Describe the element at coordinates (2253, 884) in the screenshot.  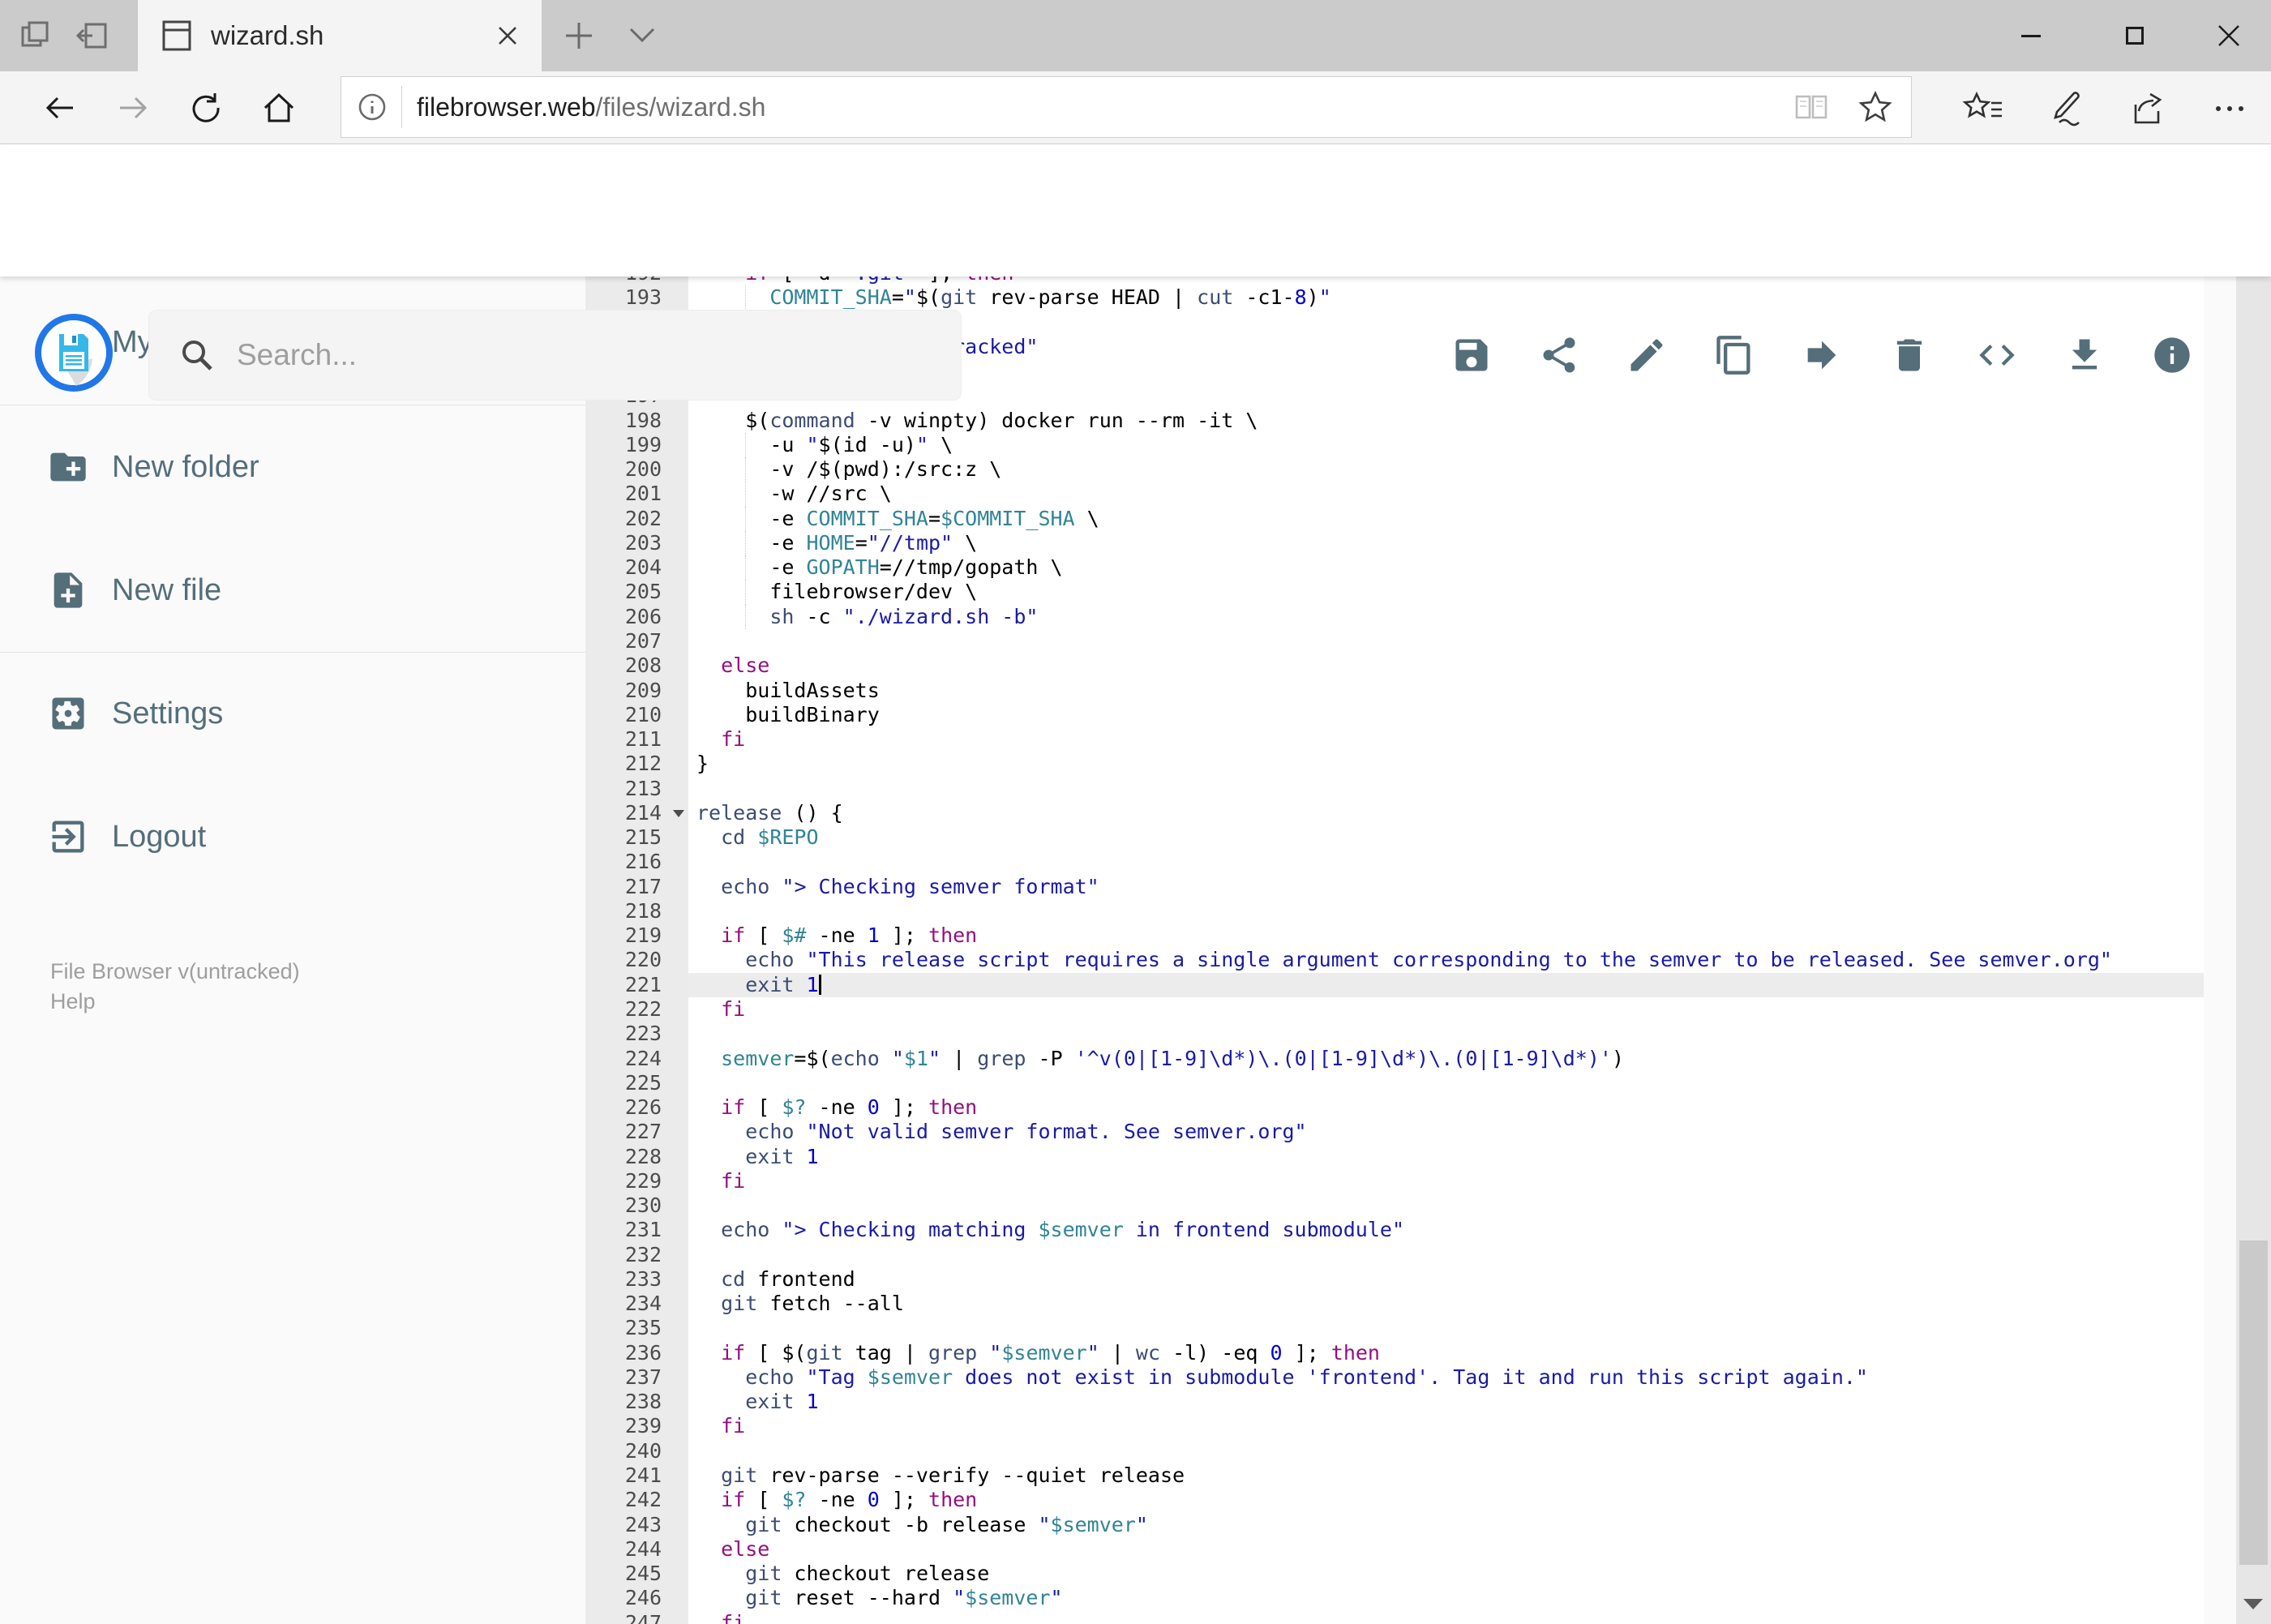
I see `page-scrollbar` at that location.